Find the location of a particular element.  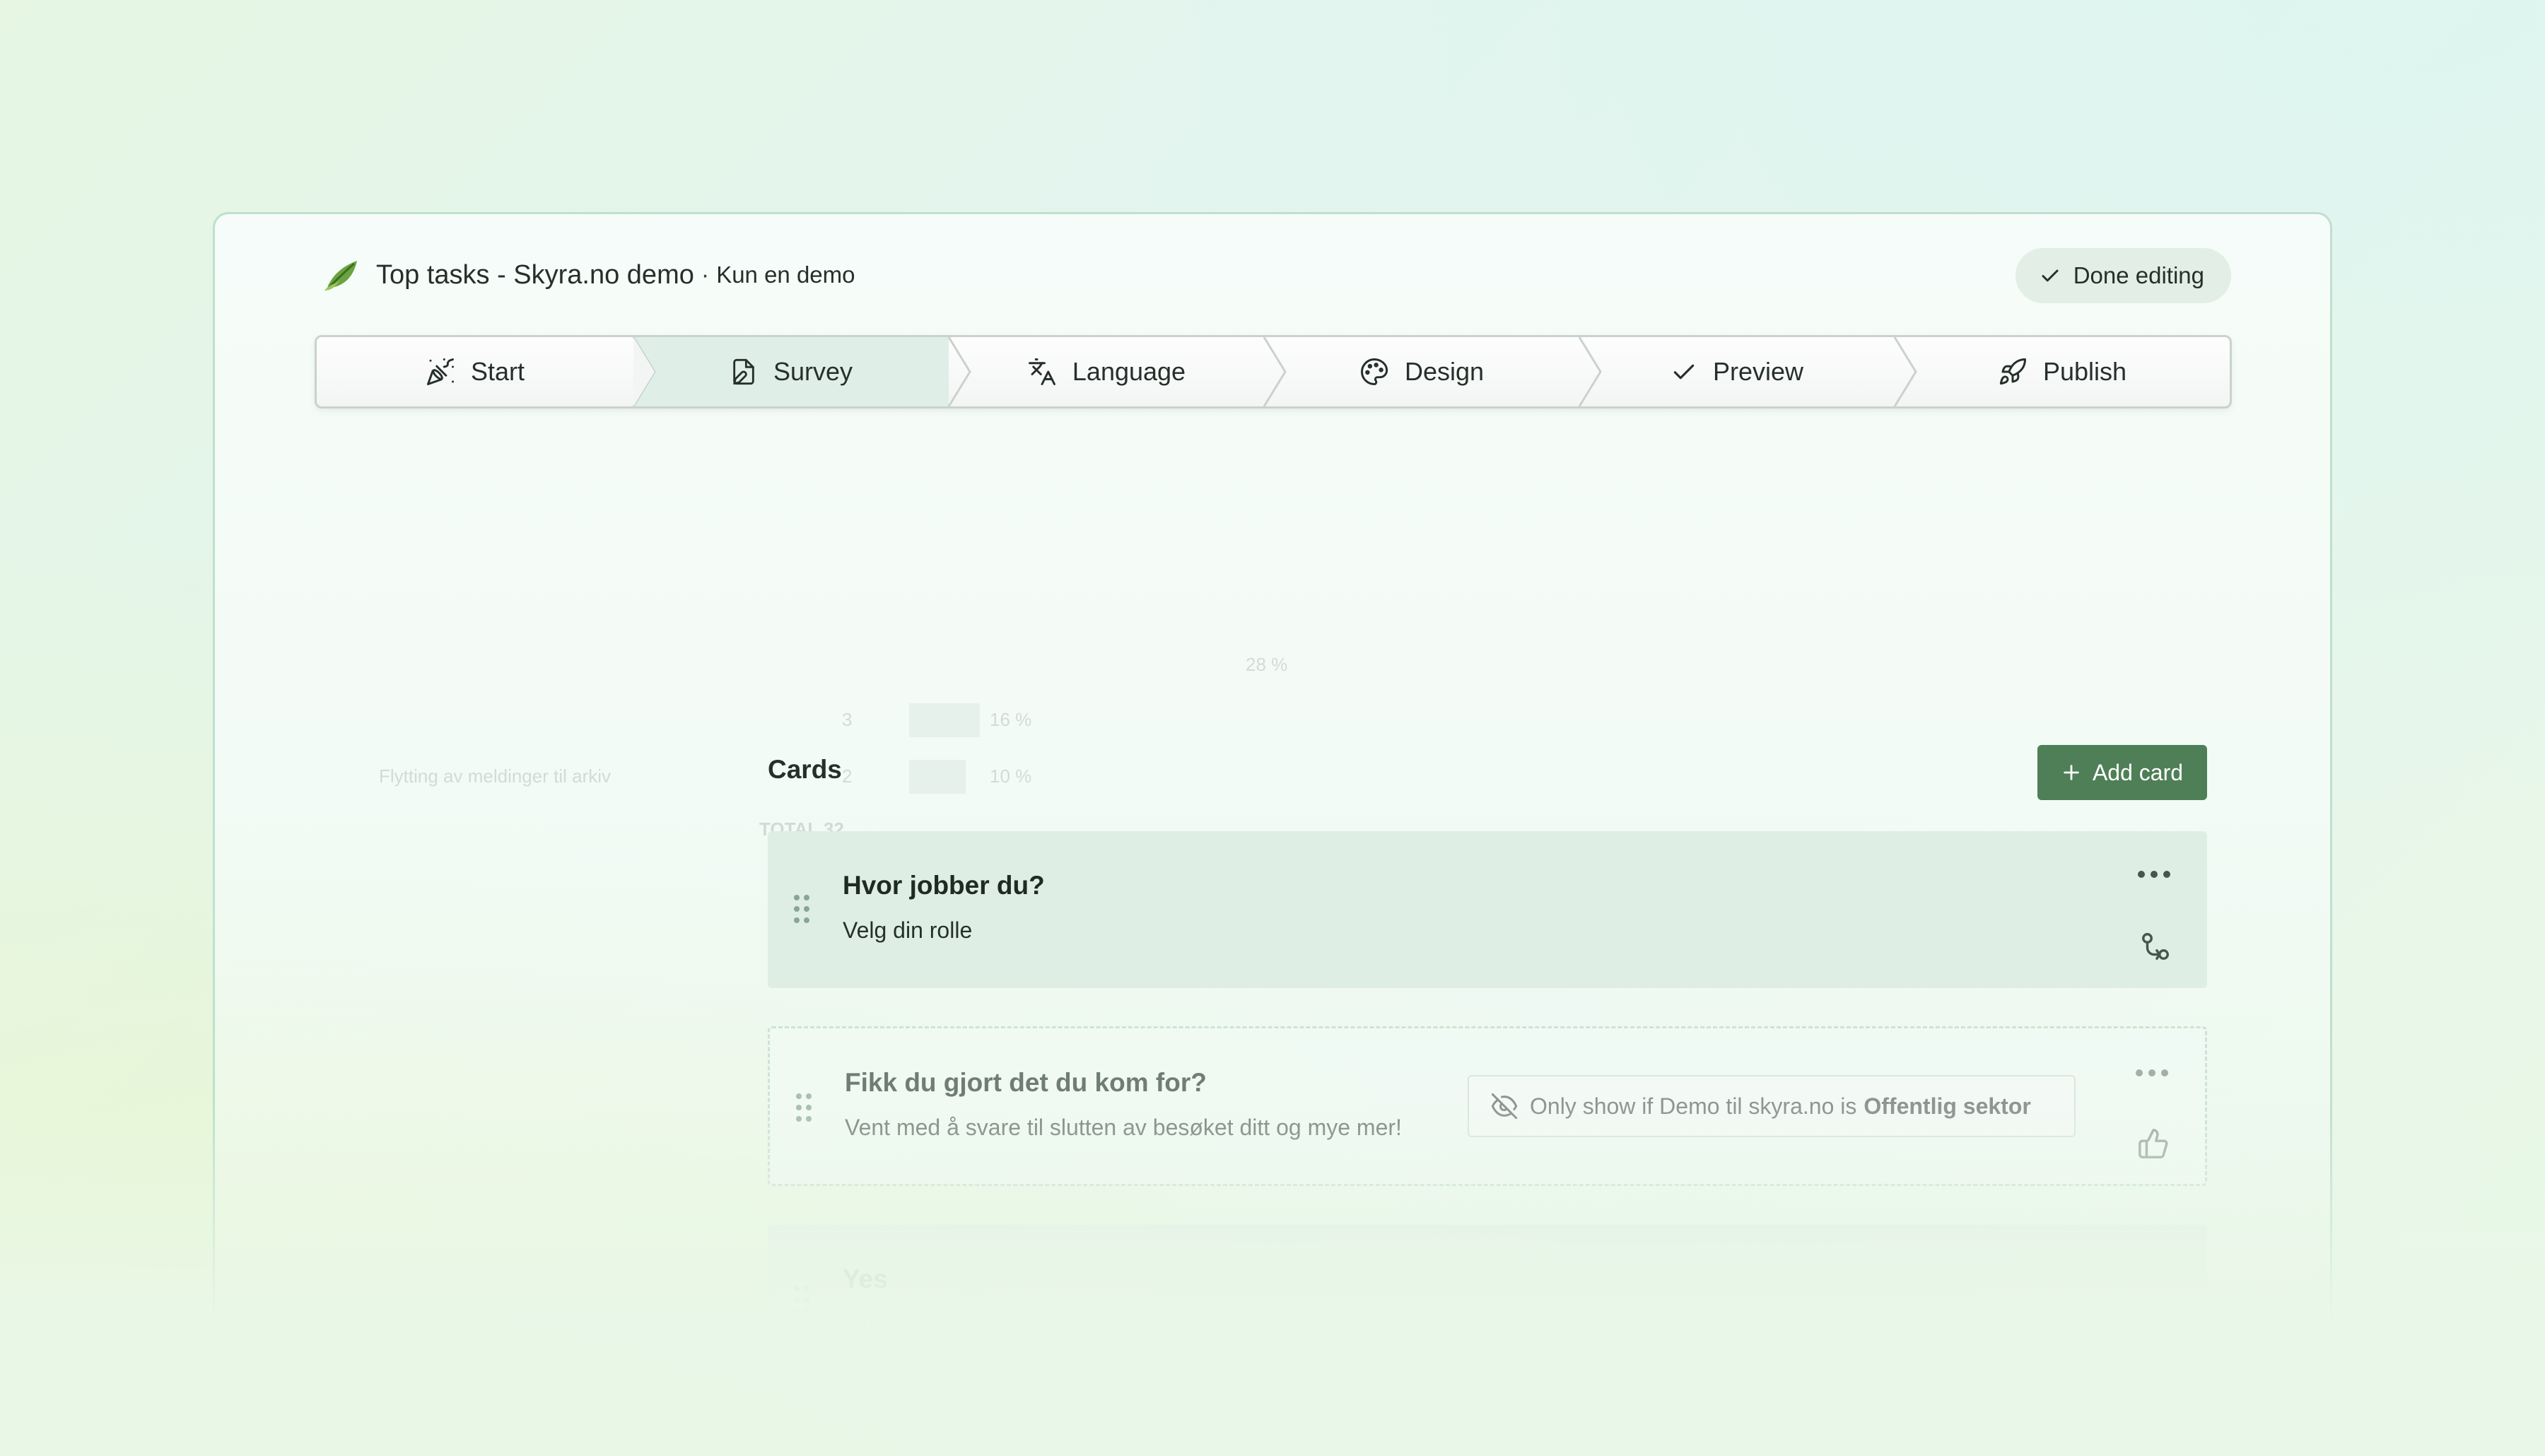

add-card-label: Add card is located at coordinates (2138, 772).